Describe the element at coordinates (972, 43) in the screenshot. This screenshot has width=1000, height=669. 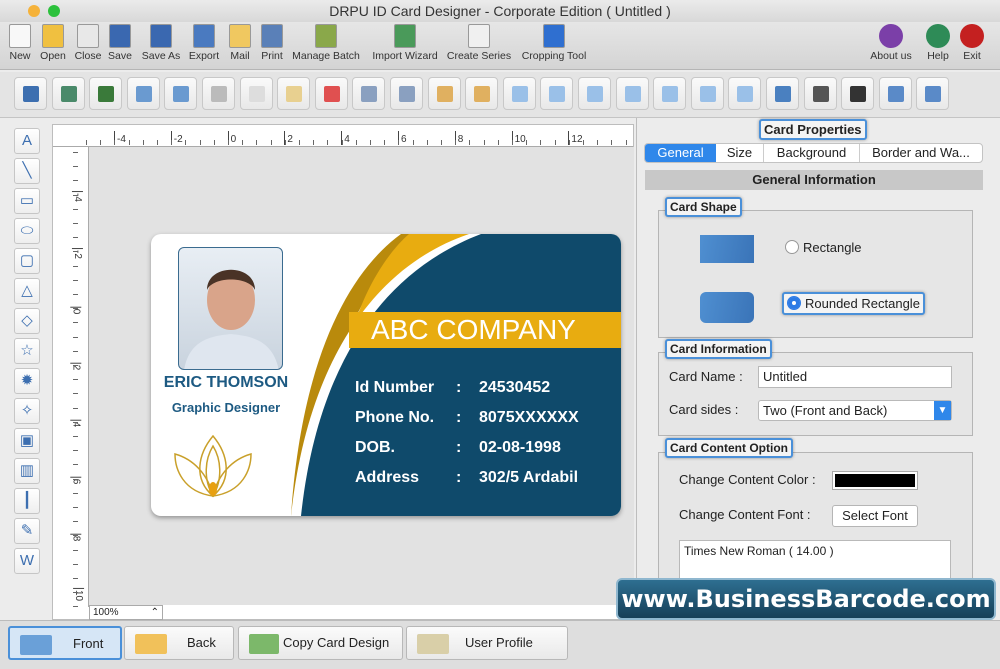
I see `exit-button: Exit` at that location.